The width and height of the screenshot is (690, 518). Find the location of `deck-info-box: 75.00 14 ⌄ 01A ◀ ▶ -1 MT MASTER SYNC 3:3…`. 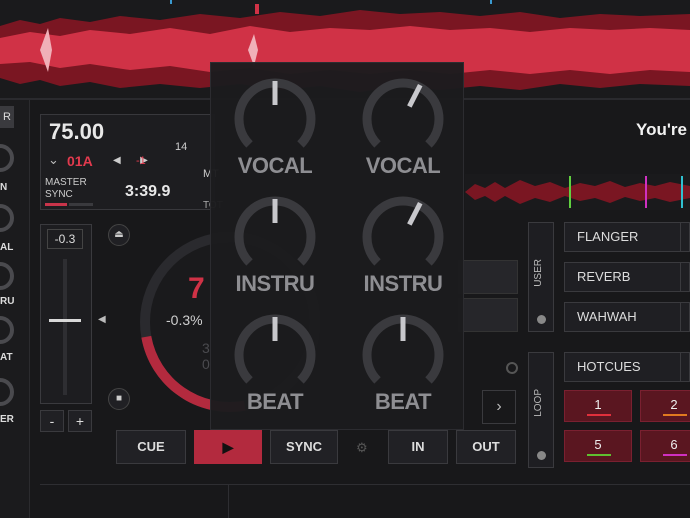

deck-info-box: 75.00 14 ⌄ 01A ◀ ▶ -1 MT MASTER SYNC 3:3… is located at coordinates (131, 162).